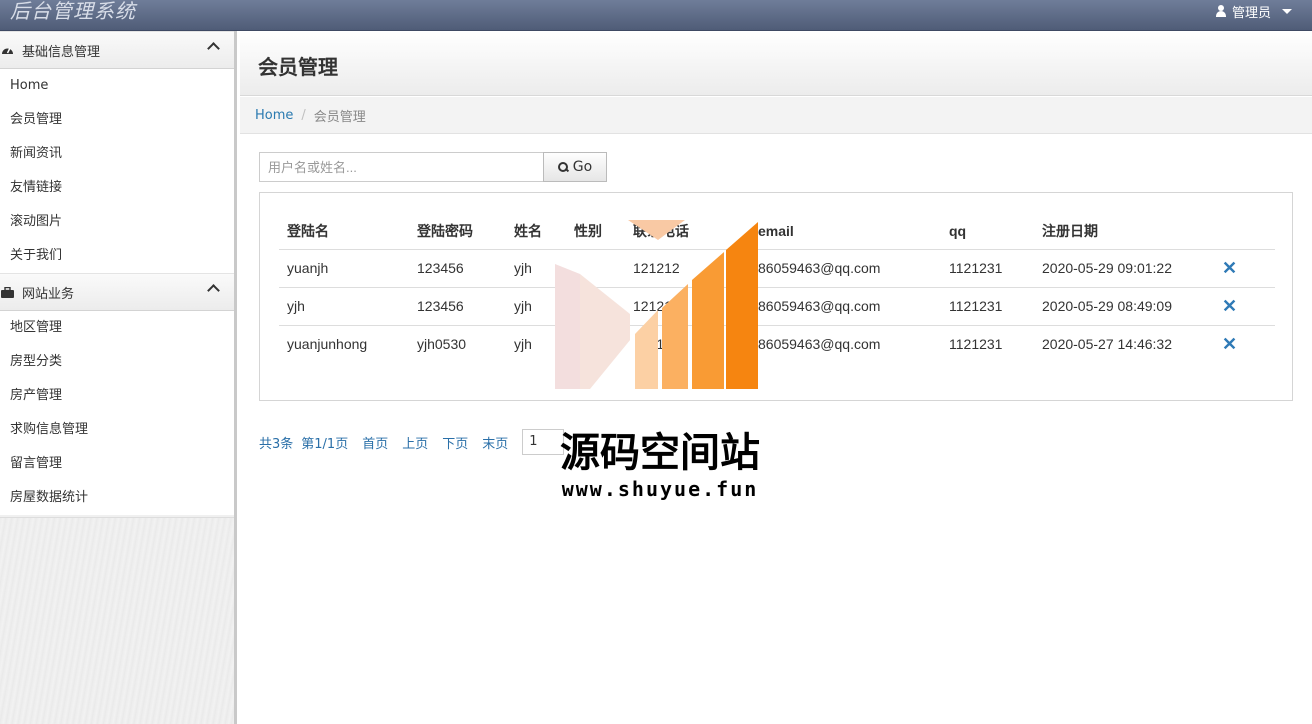 The height and width of the screenshot is (724, 1312). What do you see at coordinates (495, 442) in the screenshot?
I see `pager-last-link: 末页` at bounding box center [495, 442].